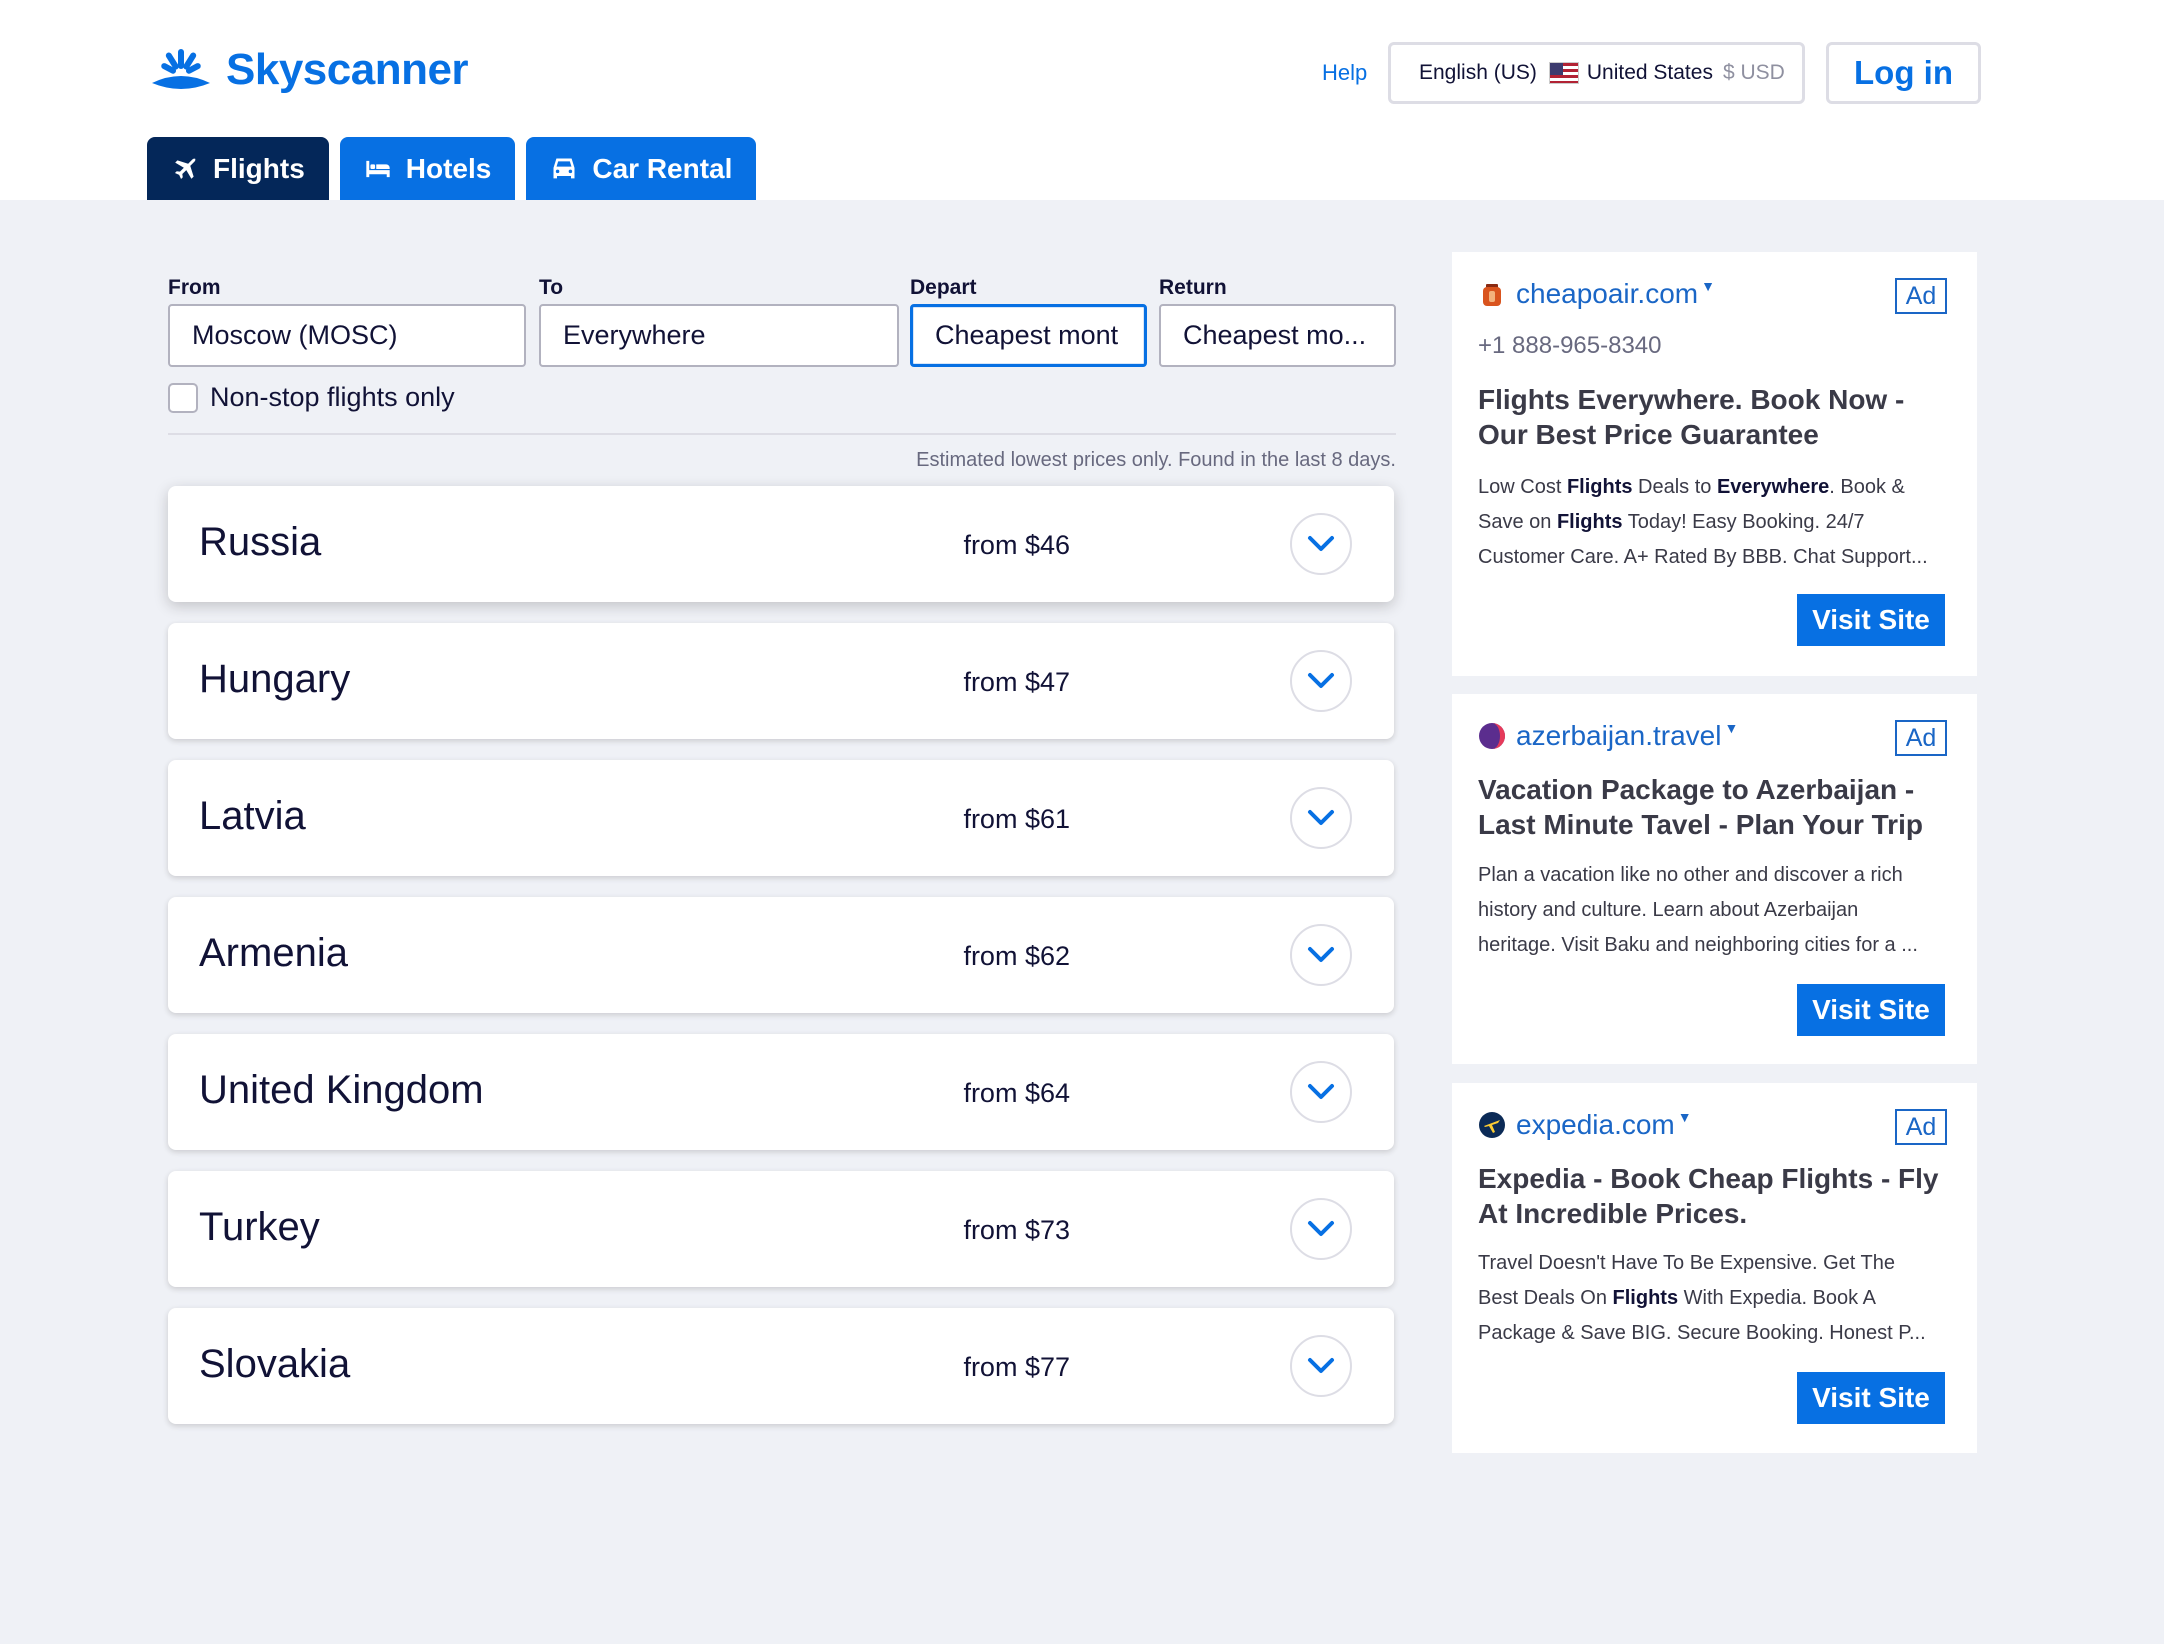 This screenshot has width=2164, height=1644. I want to click on from-label: From, so click(194, 287).